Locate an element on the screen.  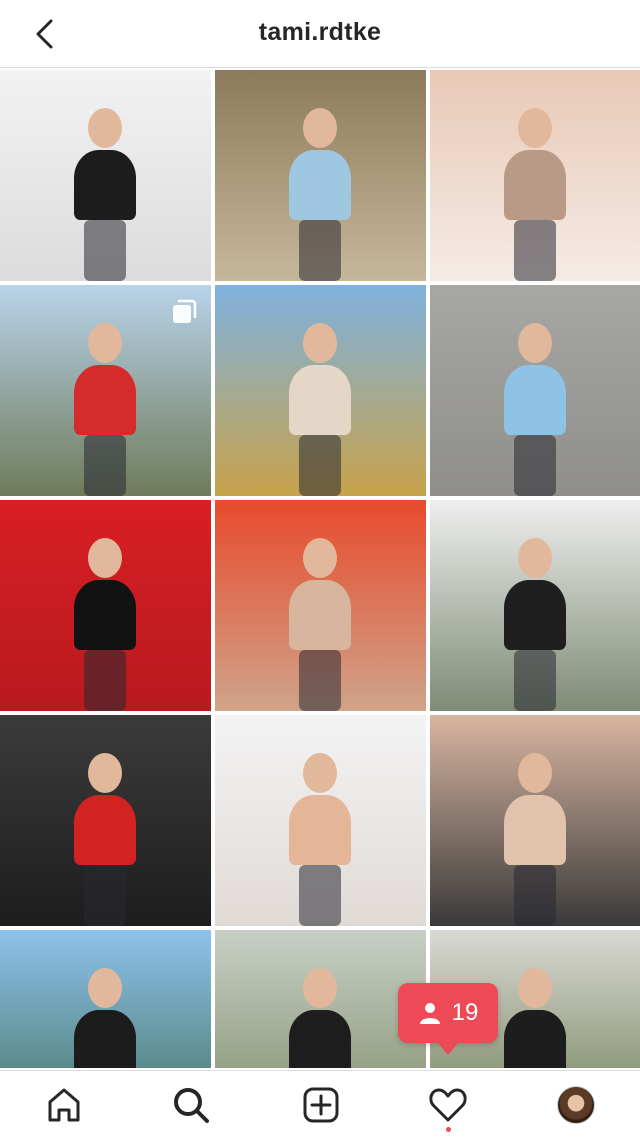
tab-new-post is located at coordinates (321, 1105).